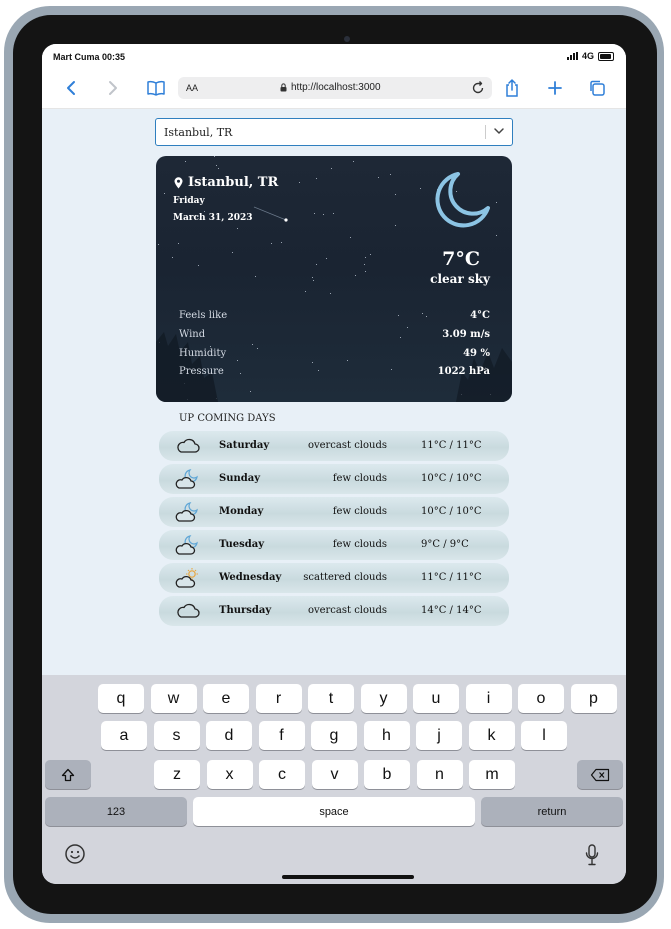 The image size is (671, 929). I want to click on lock-icon, so click(283, 87).